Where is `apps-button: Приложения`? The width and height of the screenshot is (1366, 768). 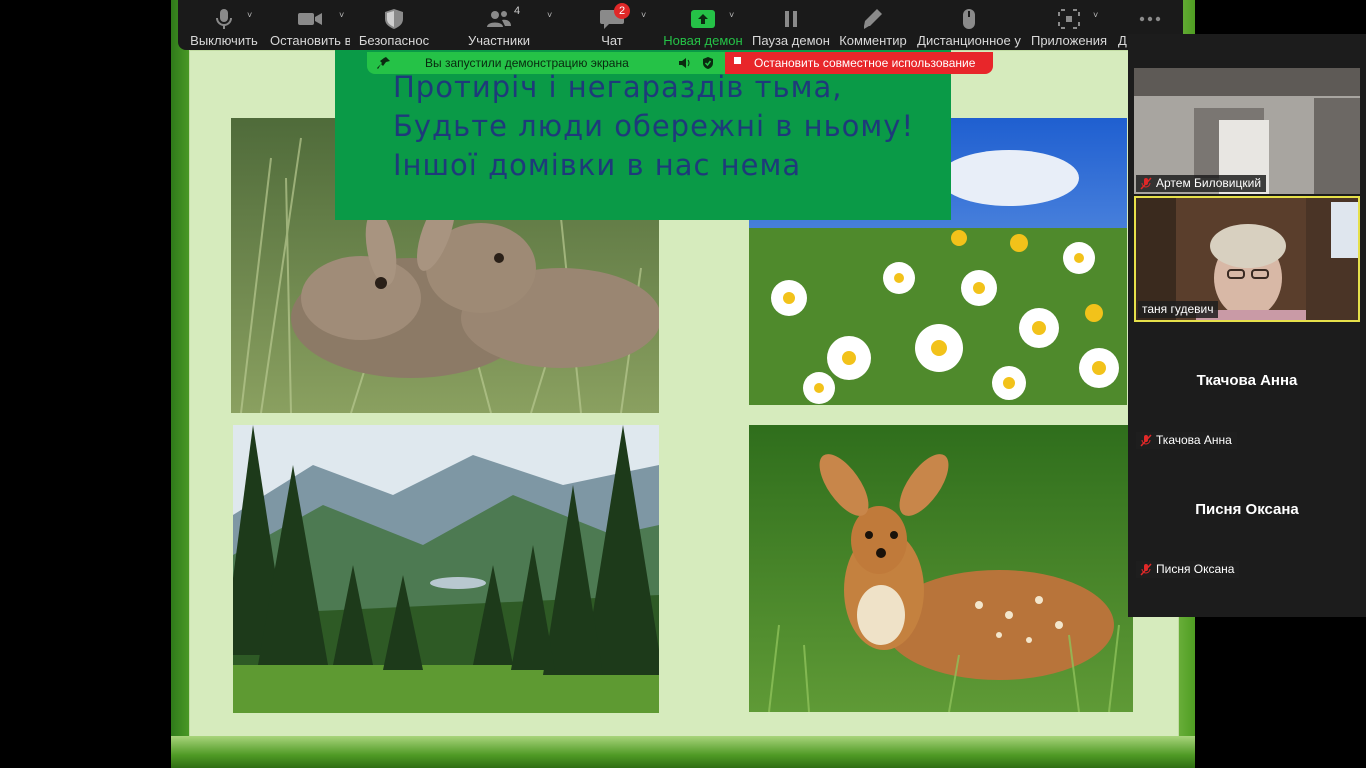
apps-button: Приложения is located at coordinates (1069, 25).